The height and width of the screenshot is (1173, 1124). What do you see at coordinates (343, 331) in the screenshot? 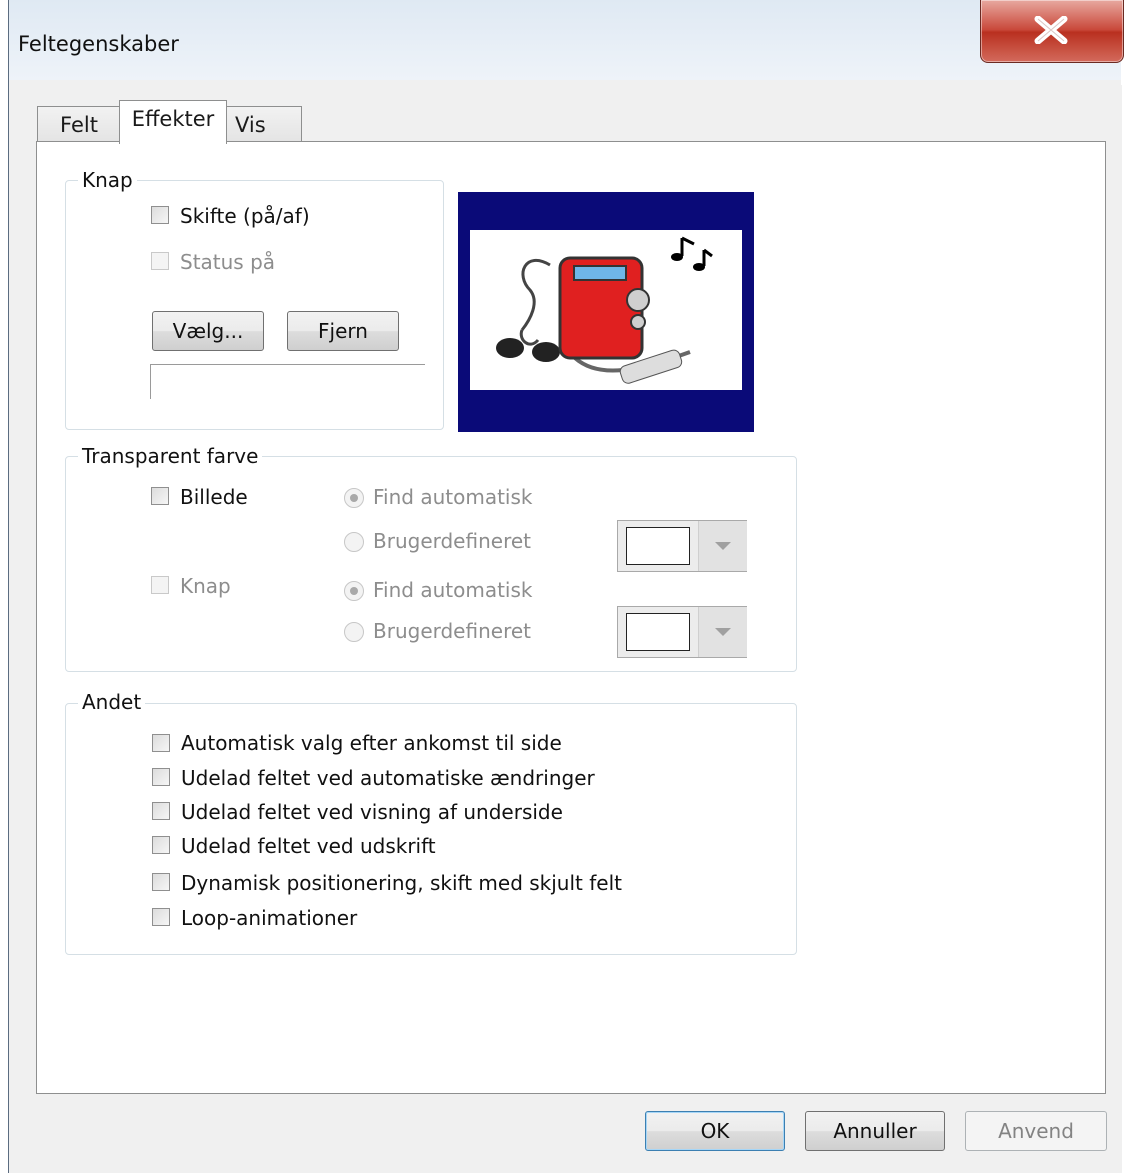
I see `remove-button: Fjern` at bounding box center [343, 331].